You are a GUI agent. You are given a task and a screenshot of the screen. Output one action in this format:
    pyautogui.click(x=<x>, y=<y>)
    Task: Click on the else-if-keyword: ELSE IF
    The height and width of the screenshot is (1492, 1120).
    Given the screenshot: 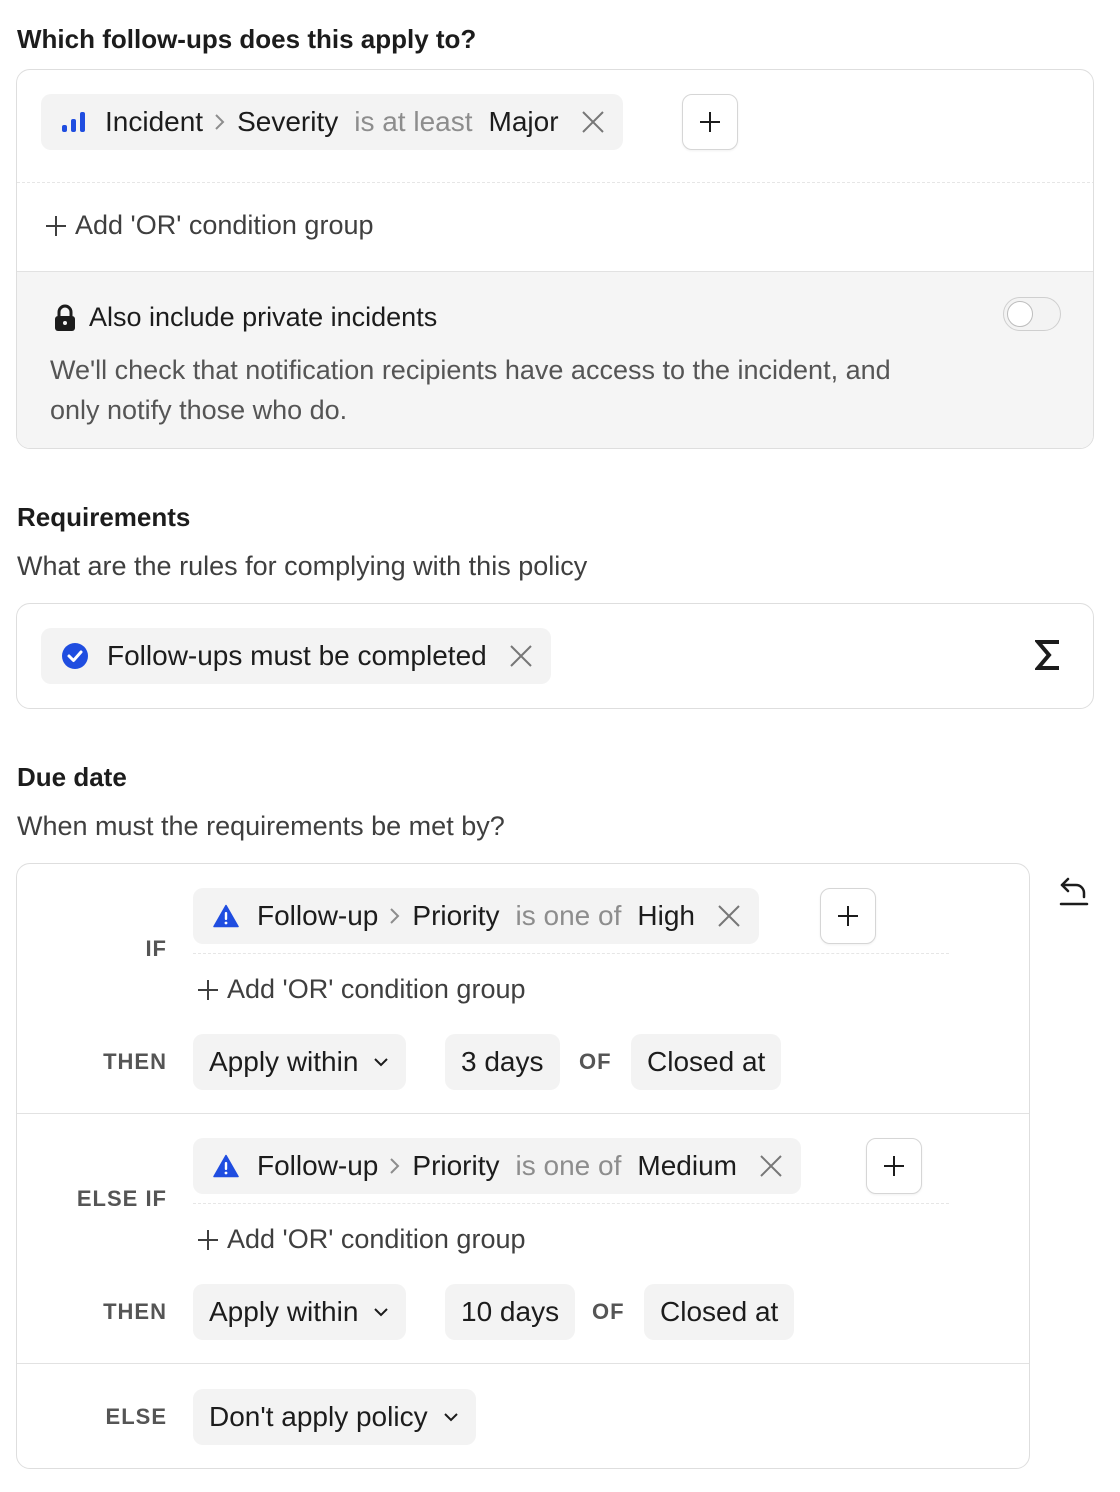 What is the action you would take?
    pyautogui.click(x=121, y=1198)
    